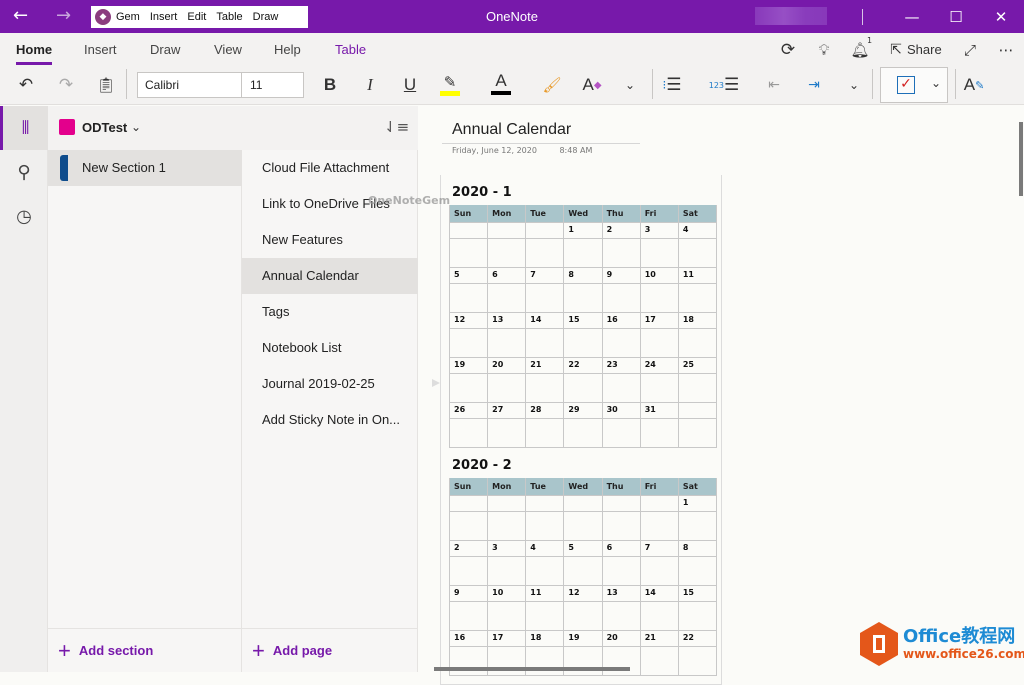  I want to click on search-icon: ⚲, so click(24, 172).